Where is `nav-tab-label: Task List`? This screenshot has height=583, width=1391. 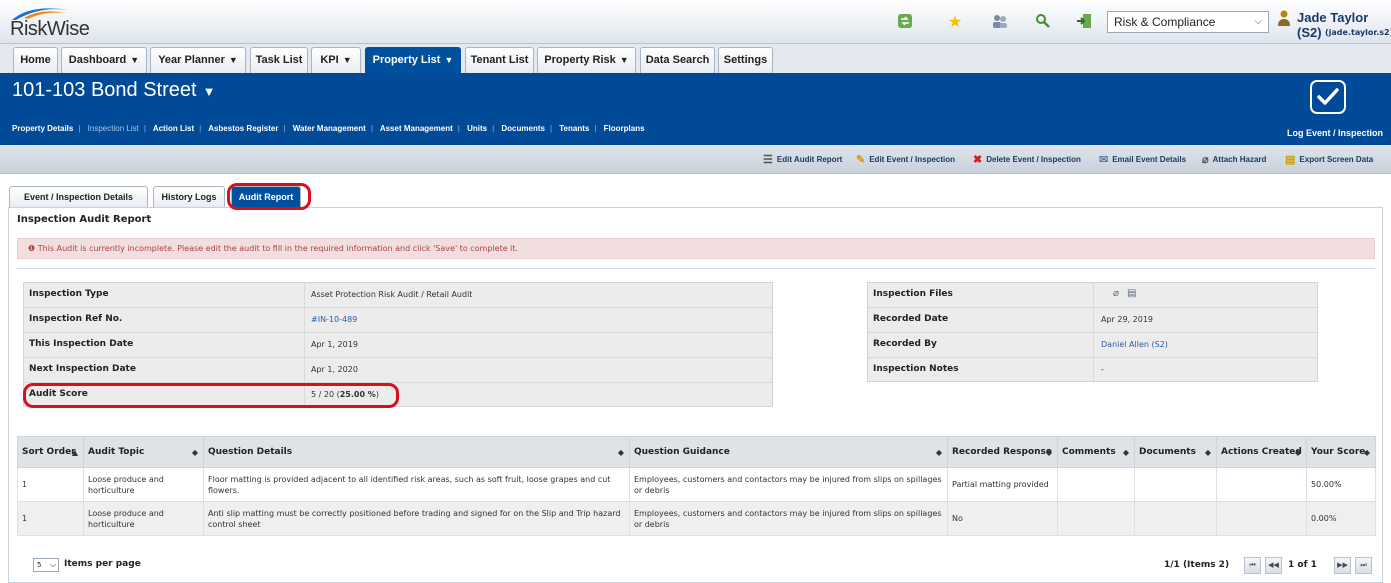 nav-tab-label: Task List is located at coordinates (279, 60).